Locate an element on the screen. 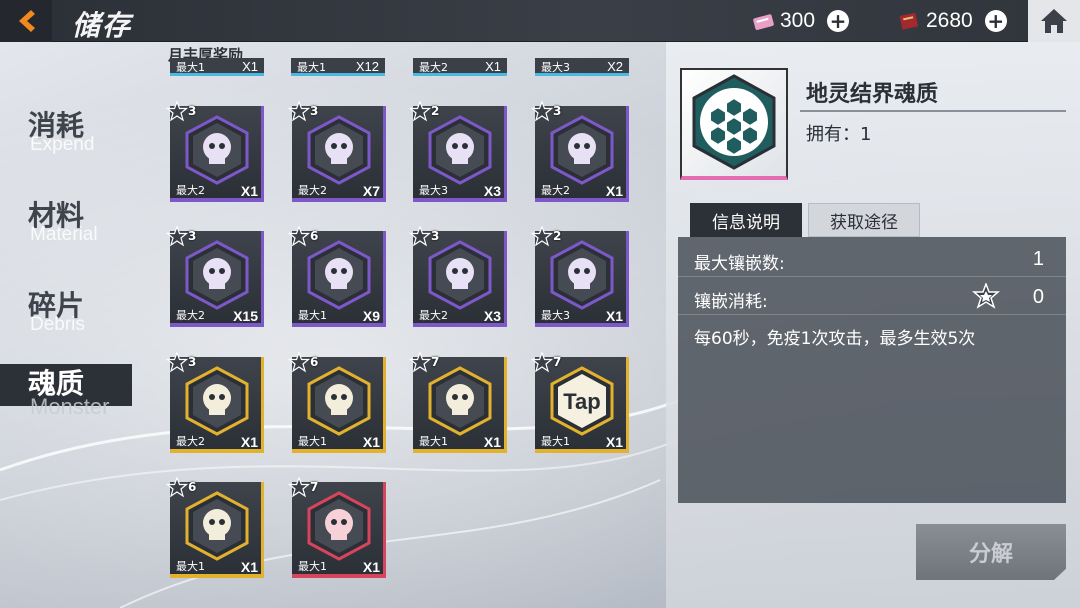 Image resolution: width=1080 pixels, height=608 pixels. max-inlay-value: 1 is located at coordinates (1038, 259).